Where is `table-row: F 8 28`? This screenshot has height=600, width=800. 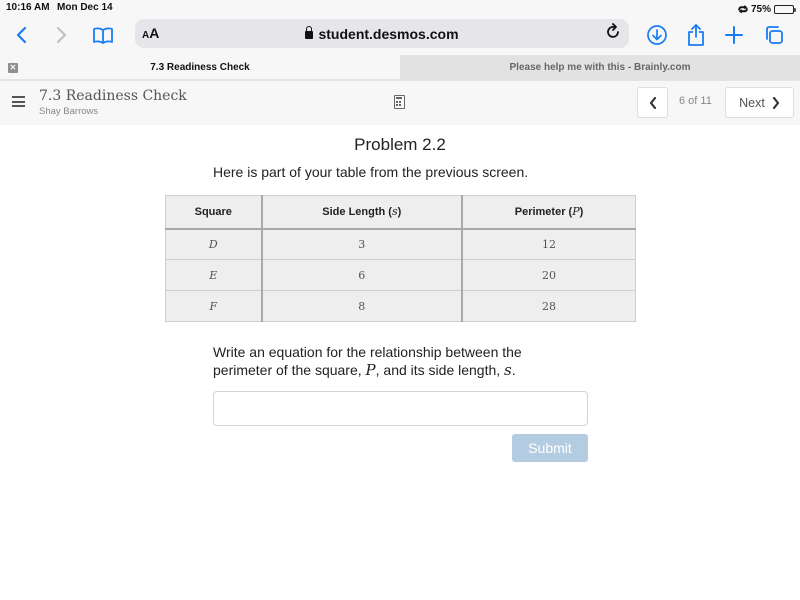
table-row: F 8 28 is located at coordinates (400, 306).